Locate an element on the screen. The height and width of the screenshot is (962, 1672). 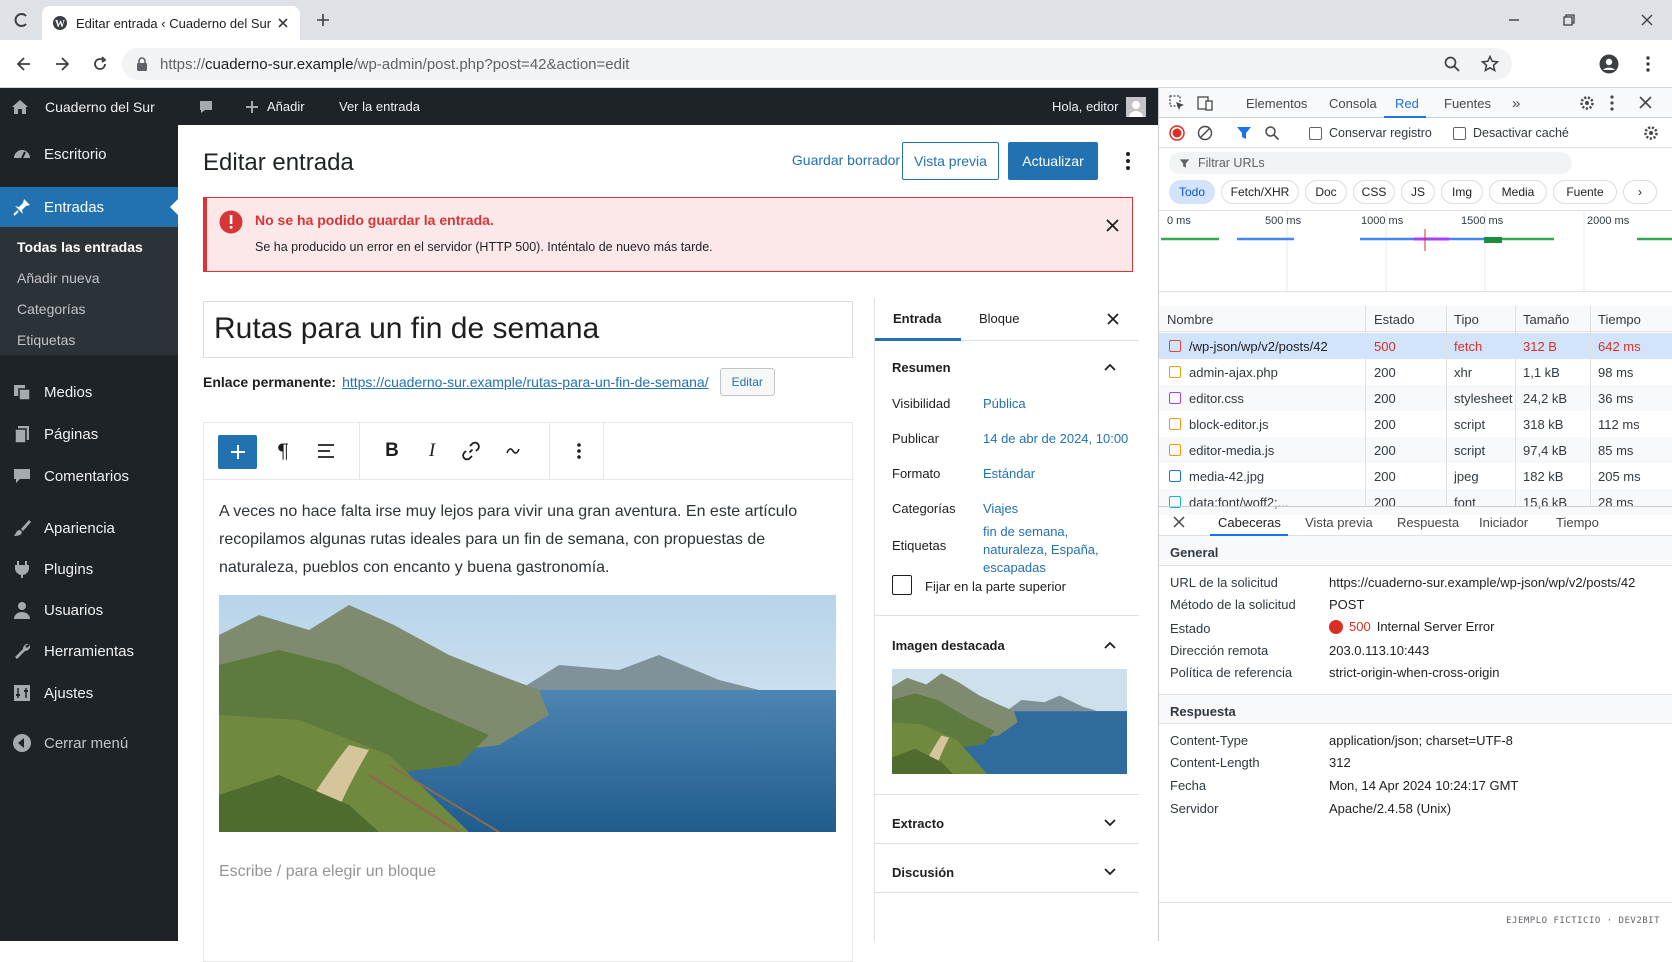
categories-value: Viajes is located at coordinates (1000, 508).